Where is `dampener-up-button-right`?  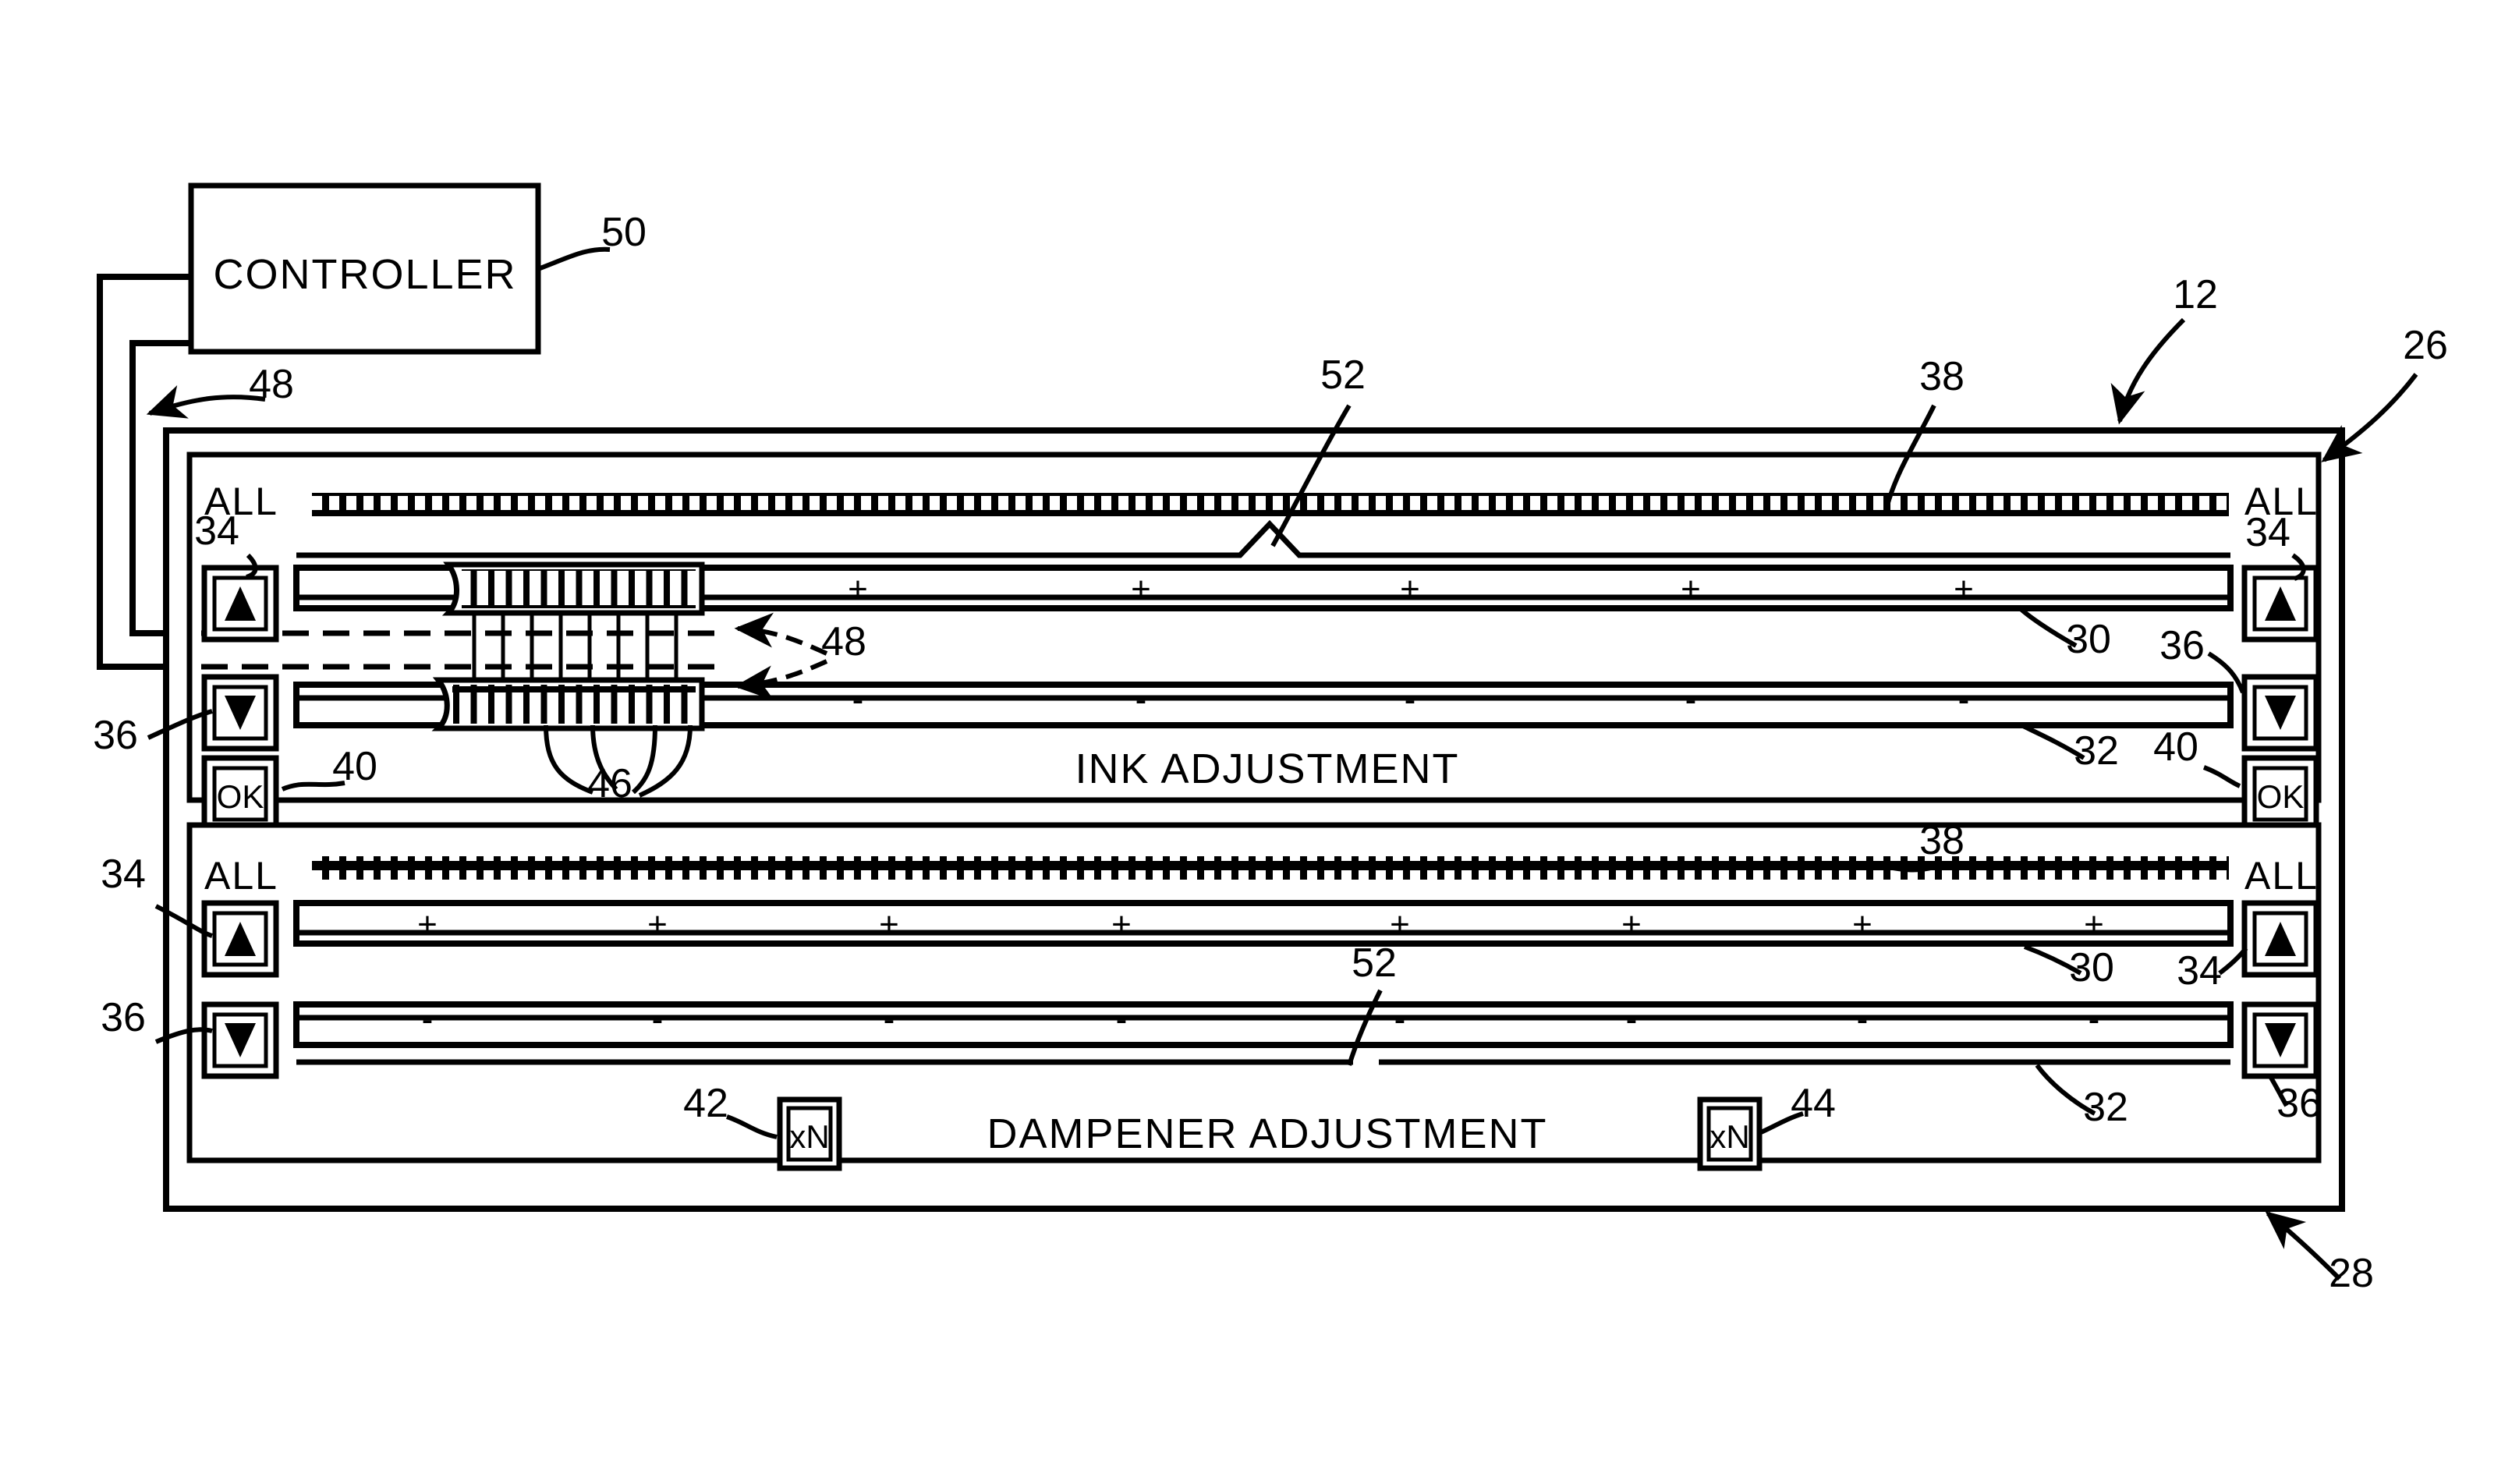 dampener-up-button-right is located at coordinates (2280, 939).